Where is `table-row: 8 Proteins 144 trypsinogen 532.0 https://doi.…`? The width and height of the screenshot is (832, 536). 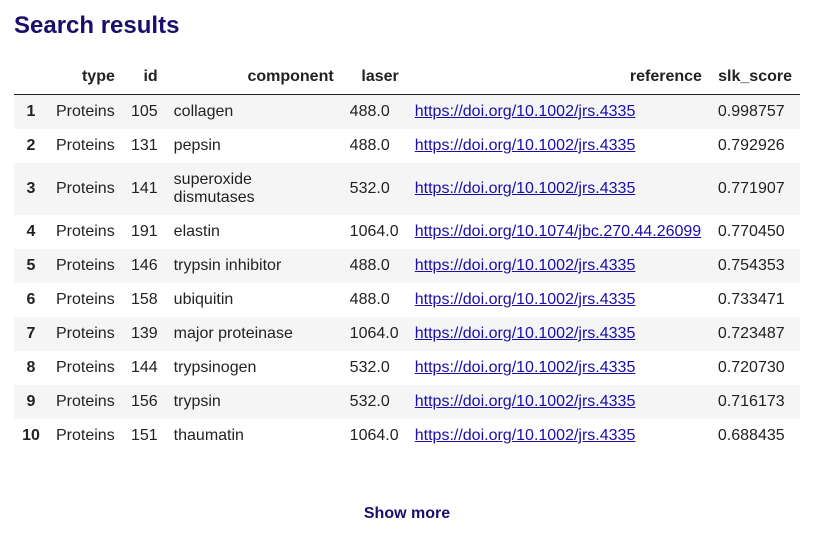 table-row: 8 Proteins 144 trypsinogen 532.0 https://doi.… is located at coordinates (407, 368).